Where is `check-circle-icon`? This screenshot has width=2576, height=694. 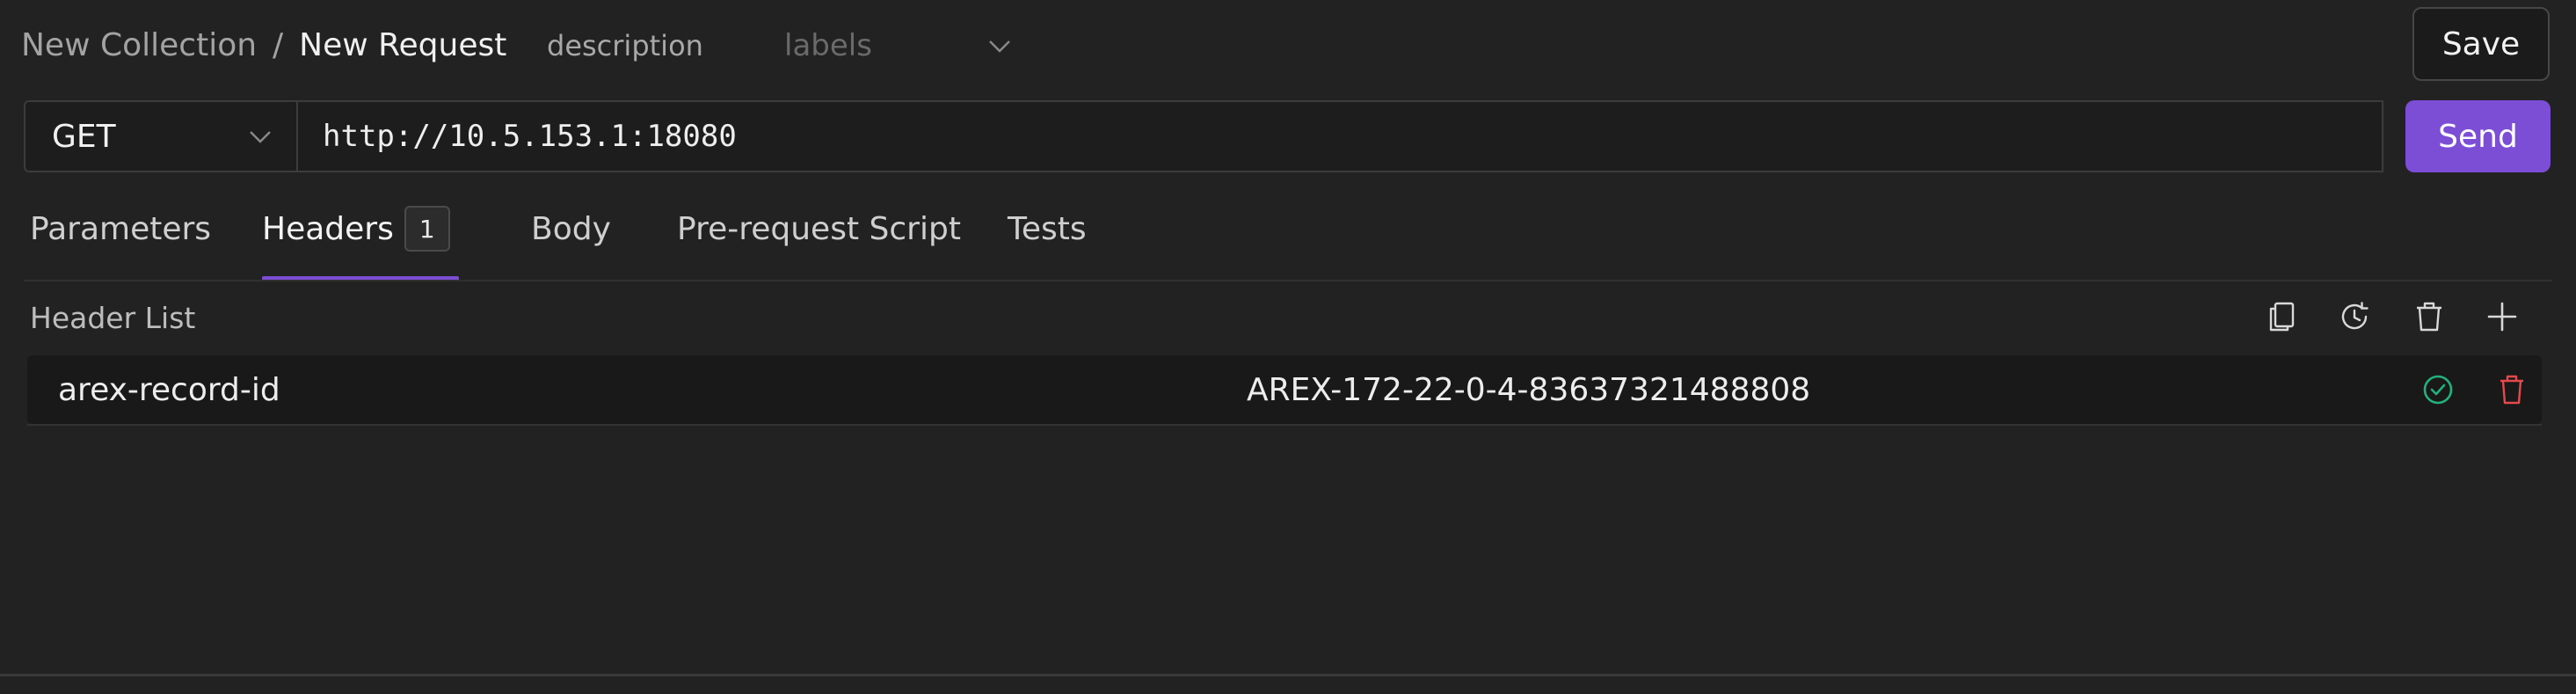
check-circle-icon is located at coordinates (2438, 390).